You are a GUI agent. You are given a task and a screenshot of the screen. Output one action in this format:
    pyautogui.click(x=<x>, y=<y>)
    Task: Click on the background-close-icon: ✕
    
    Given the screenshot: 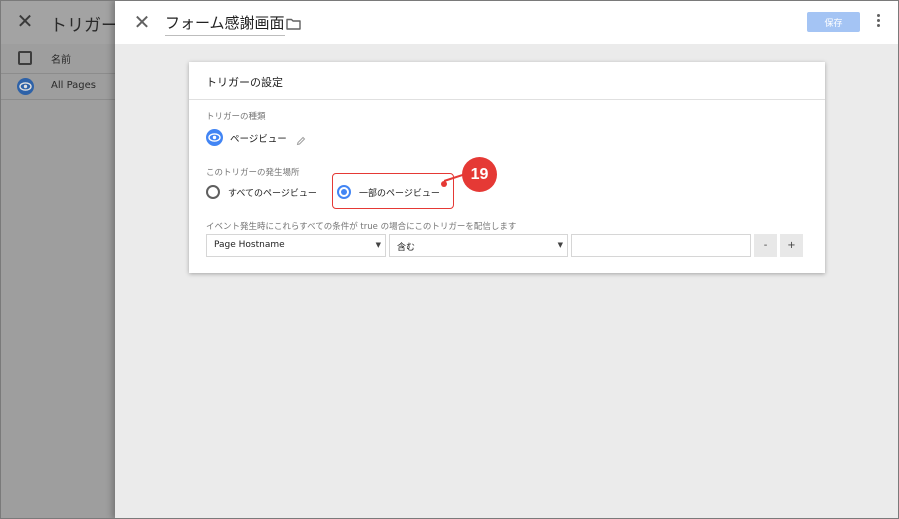 What is the action you would take?
    pyautogui.click(x=25, y=21)
    